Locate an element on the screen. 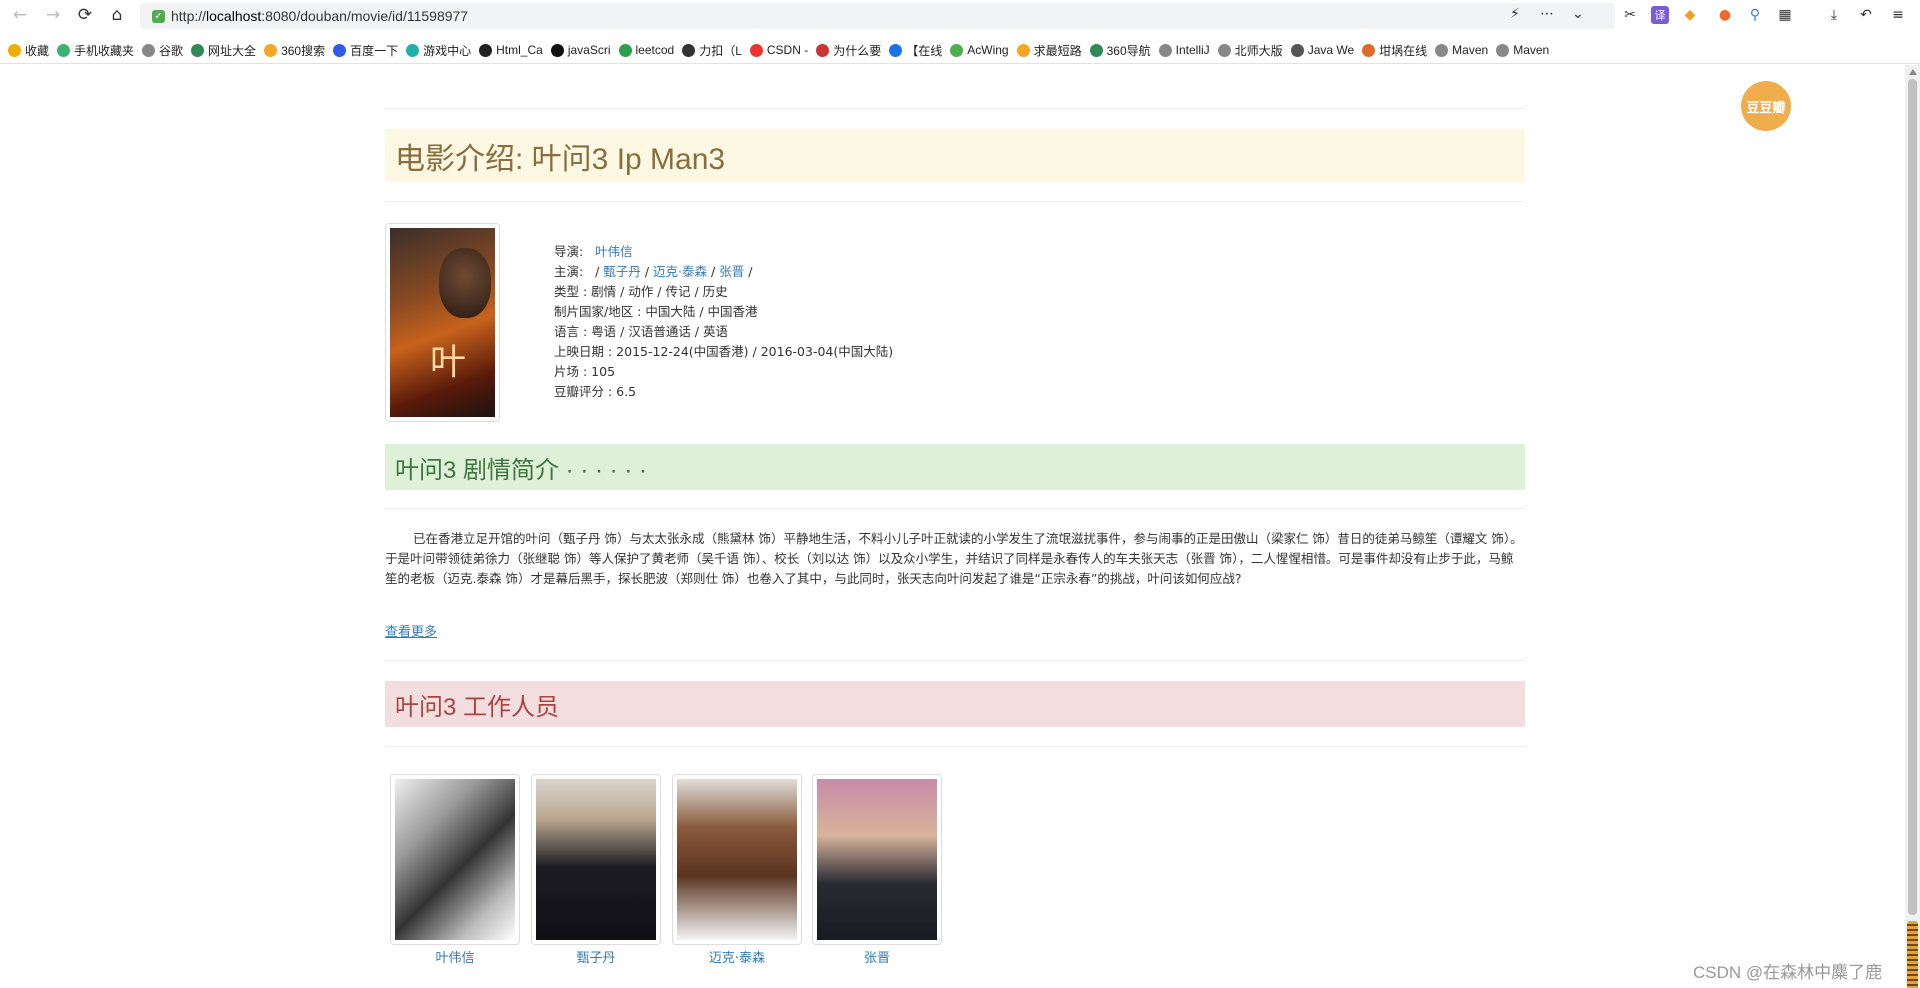  more-dots-icon: ⋯ is located at coordinates (1547, 14).